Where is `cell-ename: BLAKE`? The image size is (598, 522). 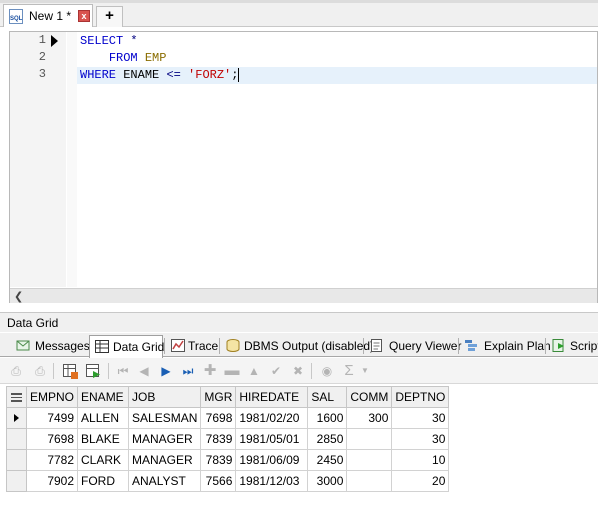
cell-ename: BLAKE is located at coordinates (103, 439).